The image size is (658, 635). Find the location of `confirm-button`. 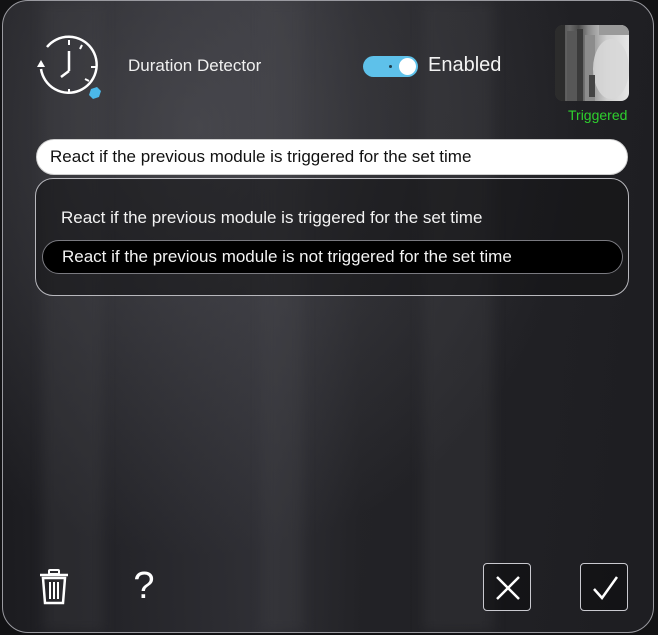

confirm-button is located at coordinates (604, 587).